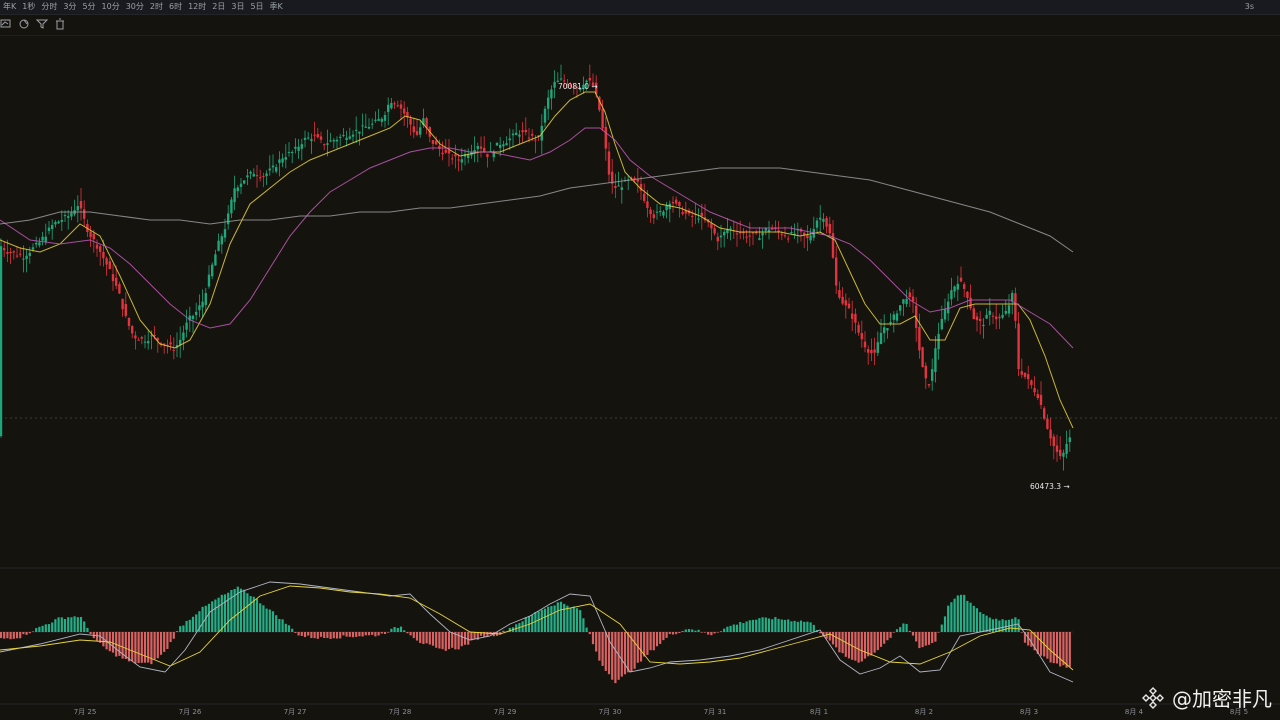 The image size is (1280, 720). What do you see at coordinates (112, 7) in the screenshot?
I see `interval-5: 10分` at bounding box center [112, 7].